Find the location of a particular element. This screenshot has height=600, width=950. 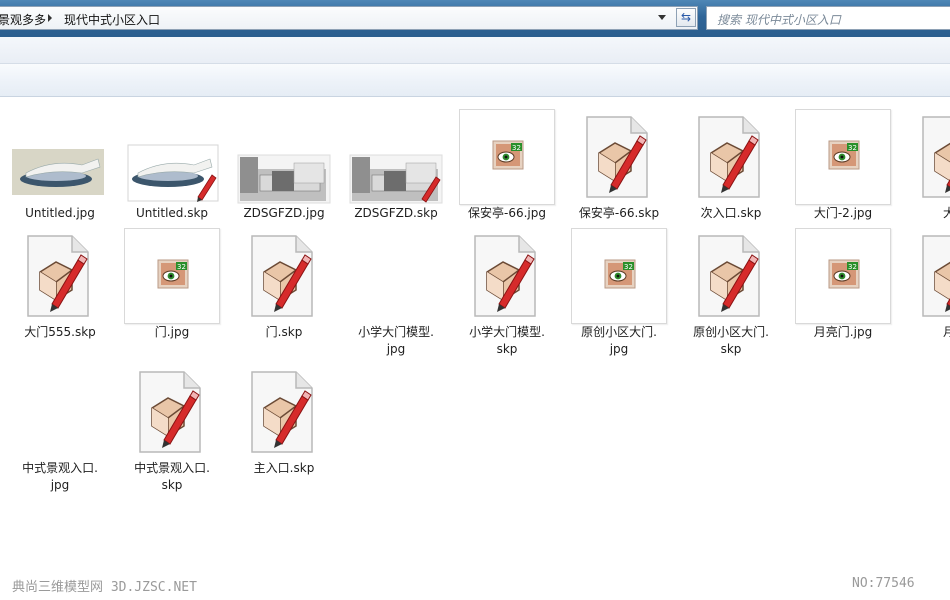

file-item: 原创小区大门. skp is located at coordinates (731, 288).